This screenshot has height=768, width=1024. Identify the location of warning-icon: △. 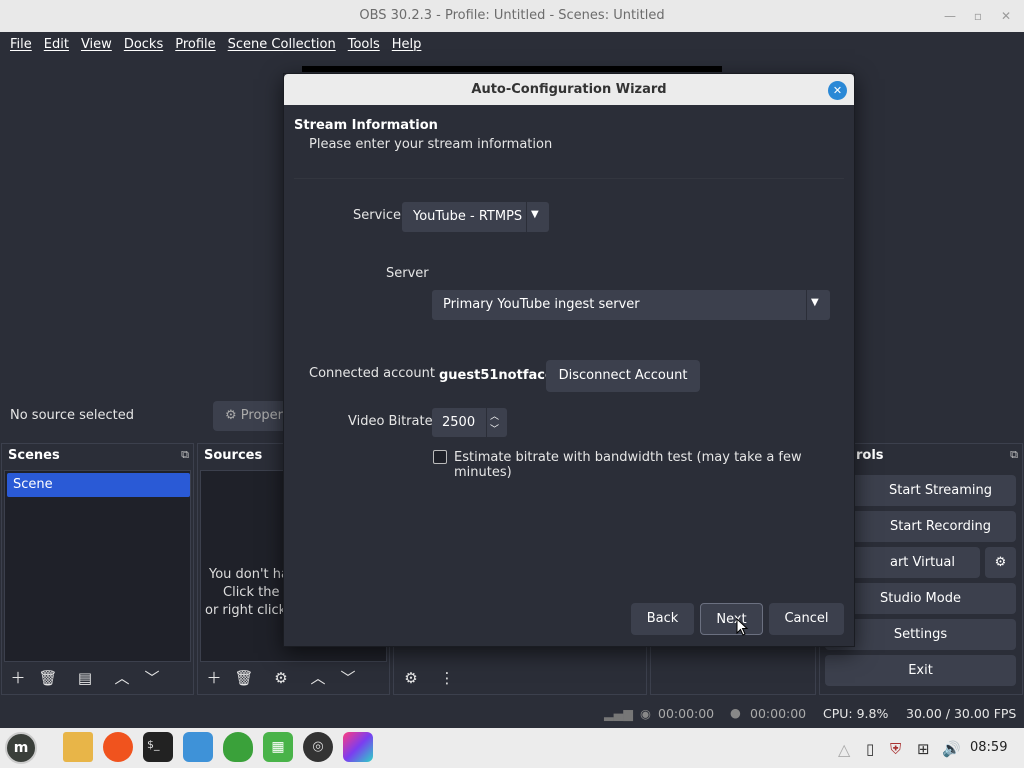
(844, 749).